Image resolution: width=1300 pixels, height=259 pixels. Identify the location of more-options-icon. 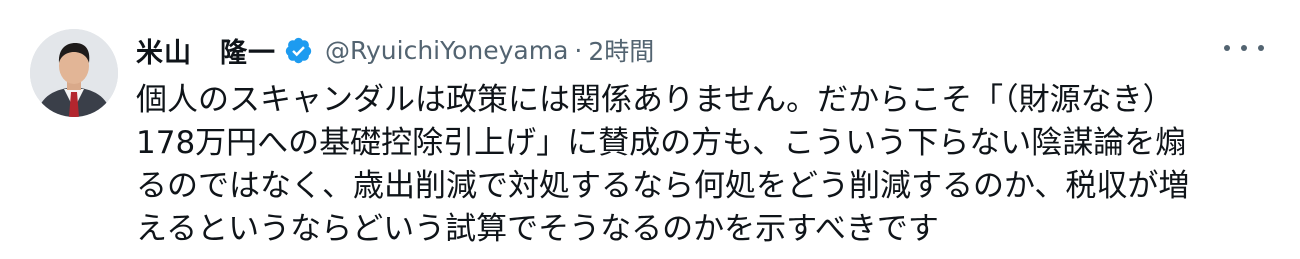
(1244, 48).